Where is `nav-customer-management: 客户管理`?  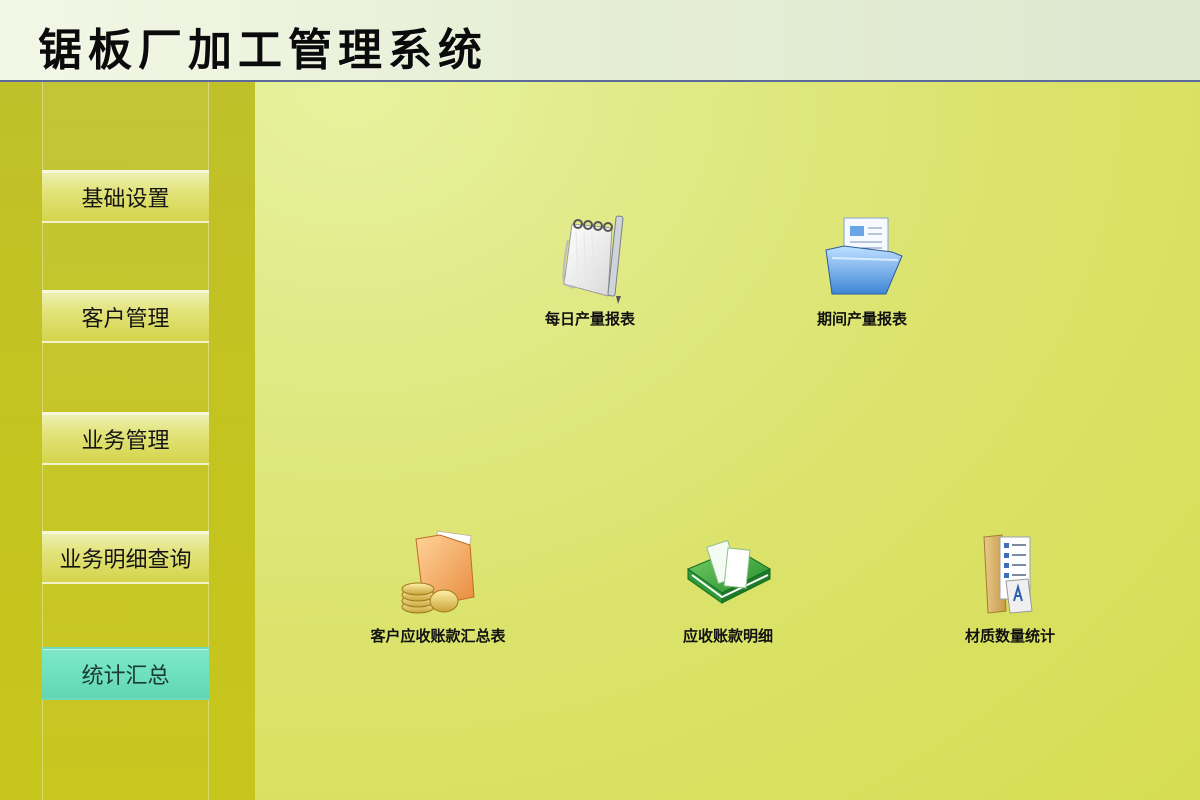
nav-customer-management: 客户管理 is located at coordinates (125, 316).